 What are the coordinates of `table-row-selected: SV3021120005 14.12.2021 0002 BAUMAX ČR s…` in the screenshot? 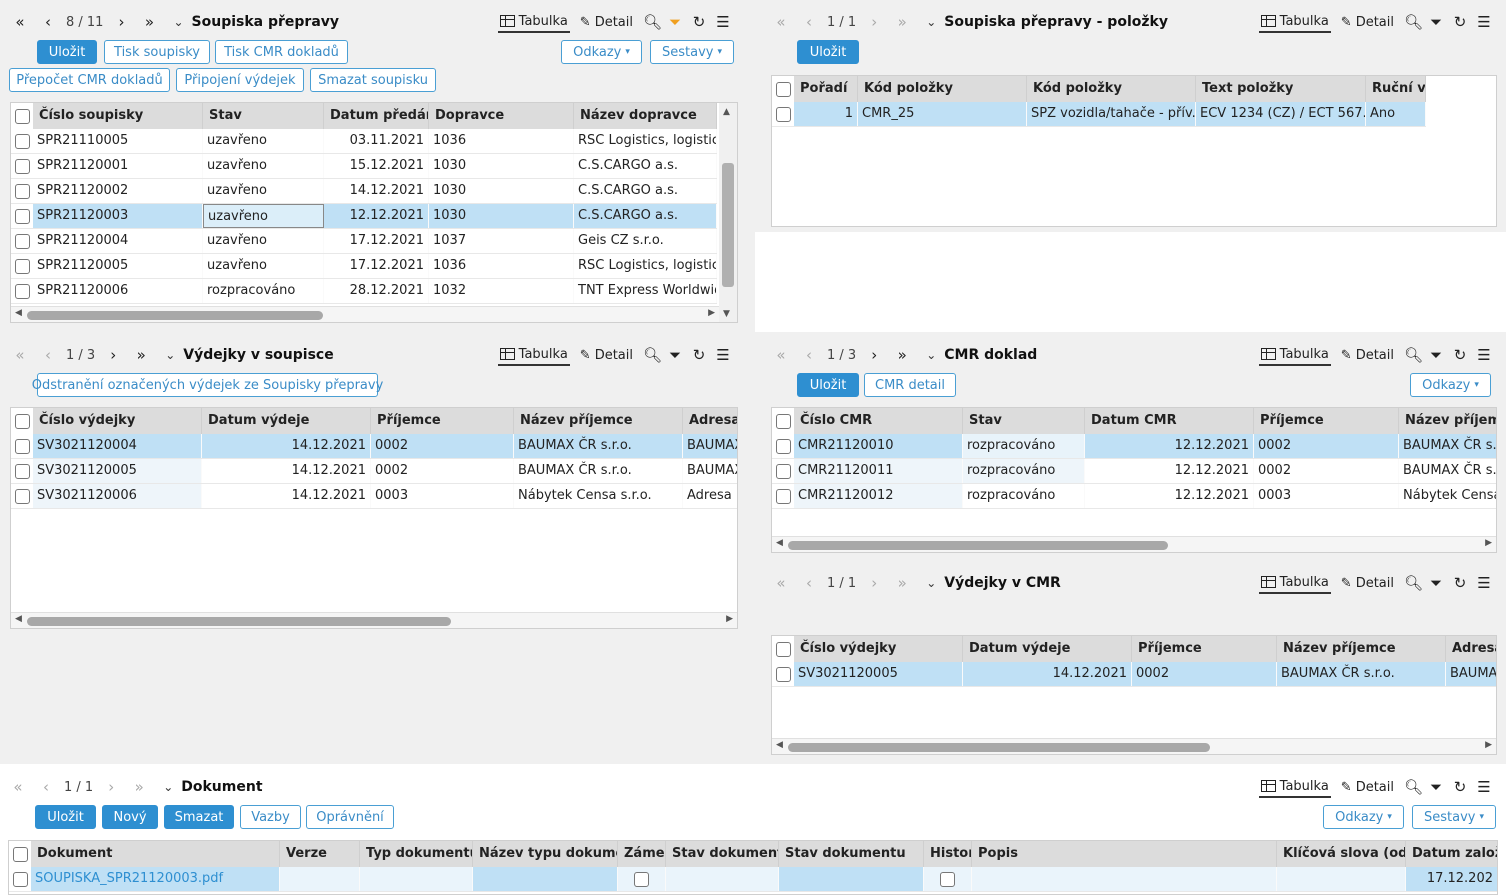 It's located at (1134, 674).